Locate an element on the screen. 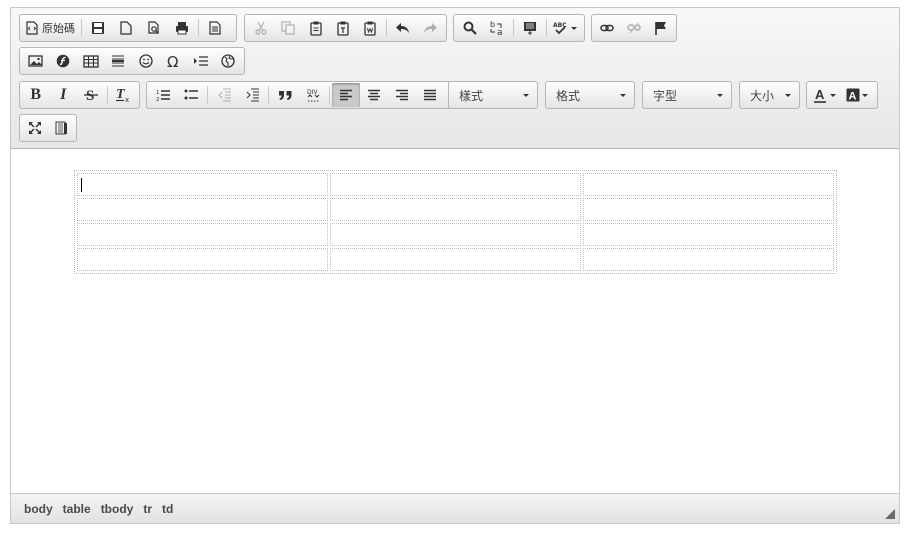 This screenshot has width=910, height=533. copy-icon is located at coordinates (288, 28).